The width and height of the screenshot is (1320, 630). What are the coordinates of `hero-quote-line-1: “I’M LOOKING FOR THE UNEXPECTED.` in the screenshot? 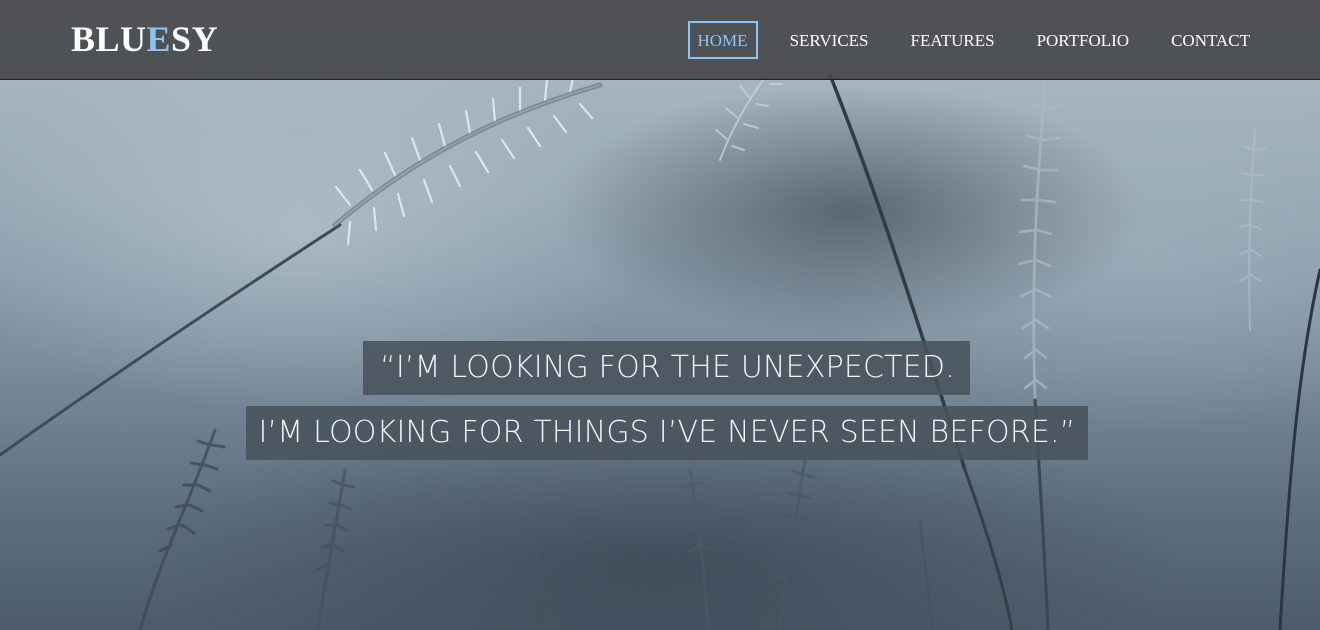 It's located at (666, 368).